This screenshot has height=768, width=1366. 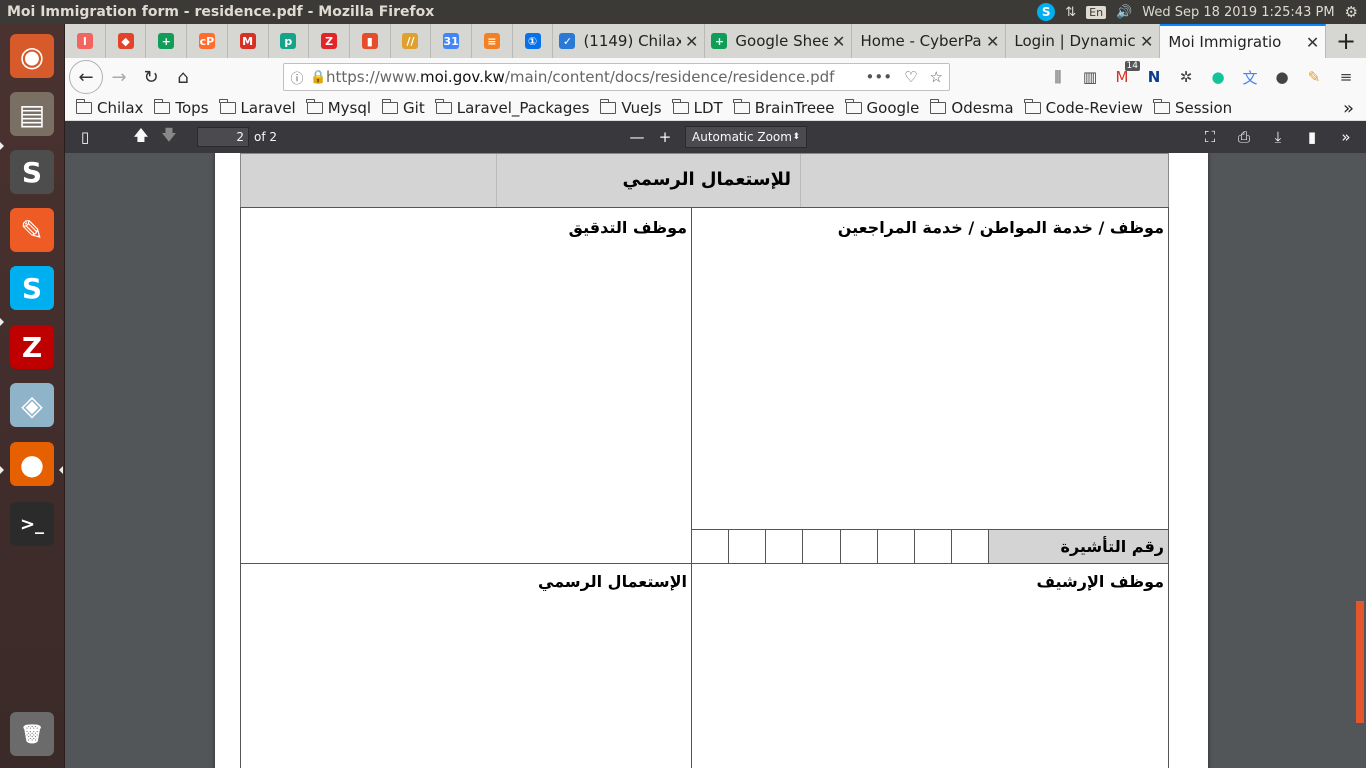 What do you see at coordinates (1346, 77) in the screenshot?
I see `menu-hamburger-icon: ≡` at bounding box center [1346, 77].